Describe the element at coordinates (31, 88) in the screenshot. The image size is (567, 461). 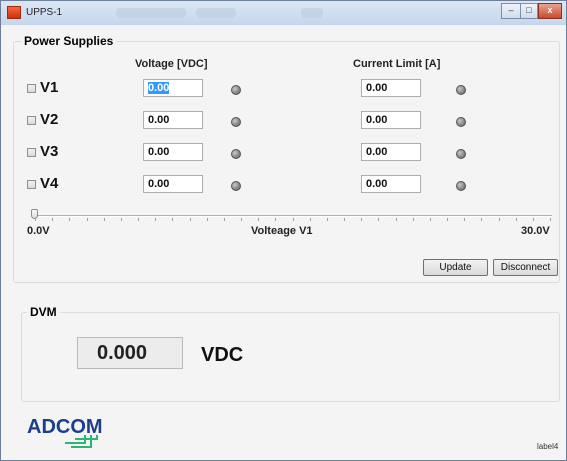
I see `v1-enable-checkbox` at that location.